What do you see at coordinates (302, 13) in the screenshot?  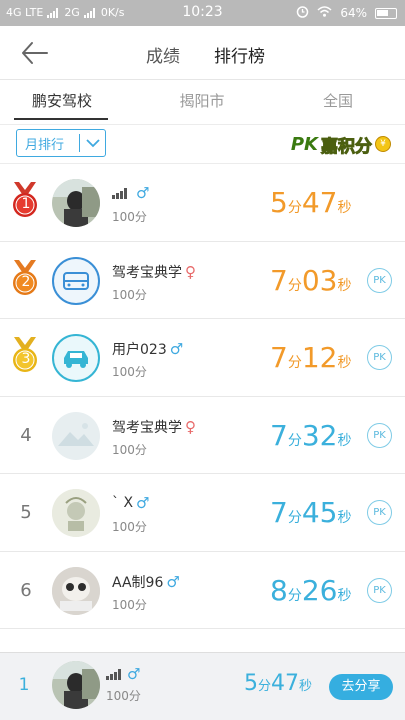 I see `alarm-icon` at bounding box center [302, 13].